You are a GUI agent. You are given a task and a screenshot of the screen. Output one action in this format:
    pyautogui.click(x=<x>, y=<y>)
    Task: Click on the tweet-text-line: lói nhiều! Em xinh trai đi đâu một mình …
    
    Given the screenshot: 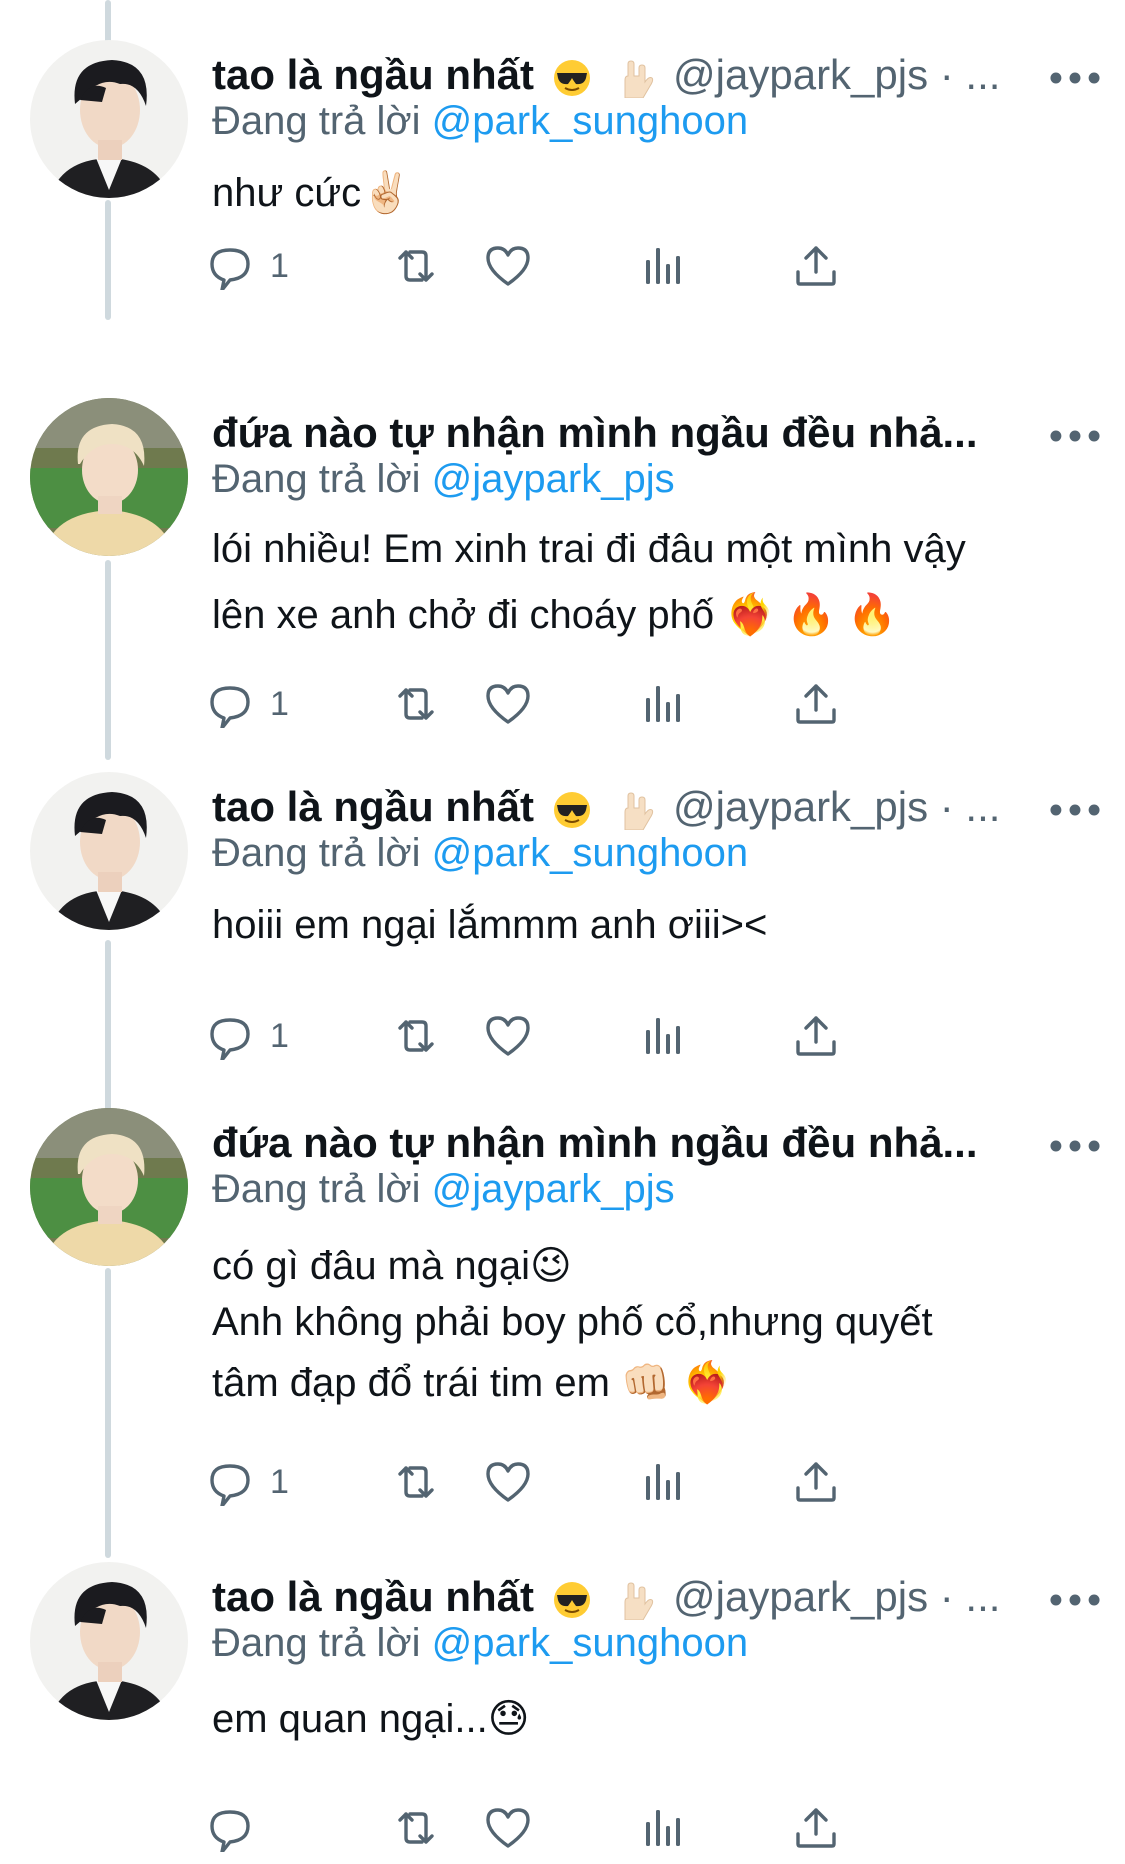 What is the action you would take?
    pyautogui.click(x=589, y=549)
    